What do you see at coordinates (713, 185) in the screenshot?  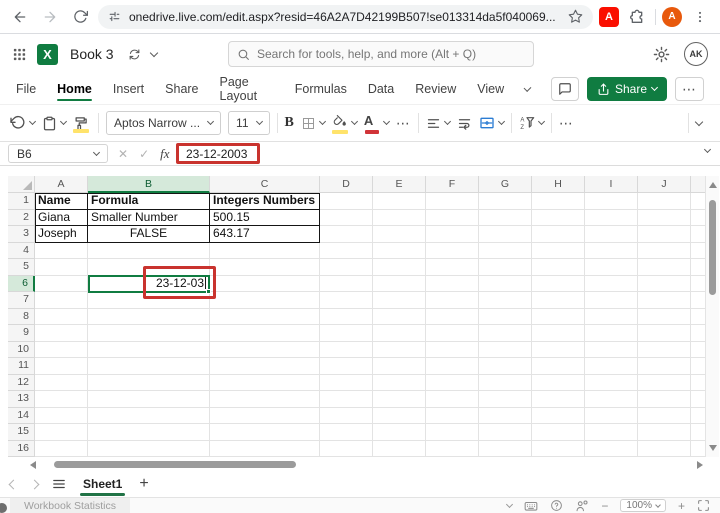 I see `scroll-up-icon` at bounding box center [713, 185].